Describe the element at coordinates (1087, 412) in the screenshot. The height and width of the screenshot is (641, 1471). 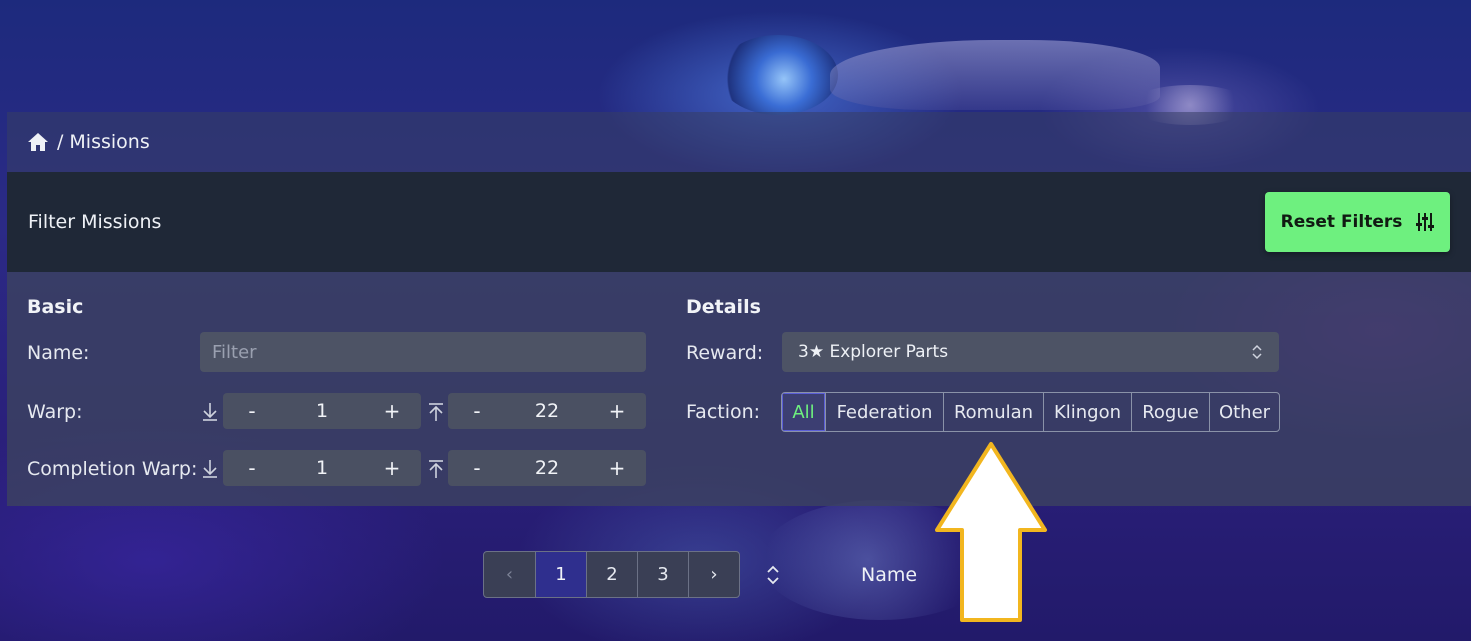
I see `faction-klingon-button: Klingon` at that location.